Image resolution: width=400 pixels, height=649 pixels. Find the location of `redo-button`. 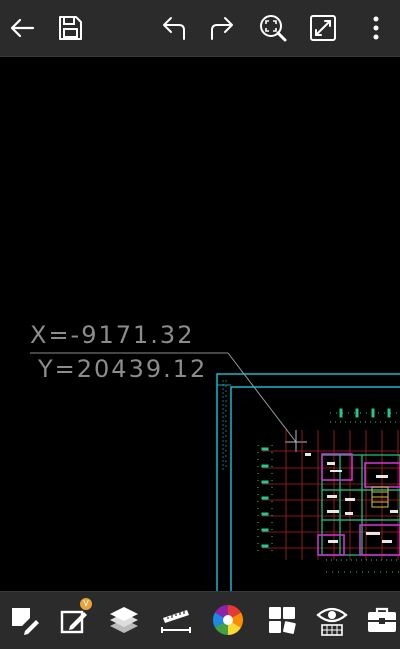

redo-button is located at coordinates (222, 28).